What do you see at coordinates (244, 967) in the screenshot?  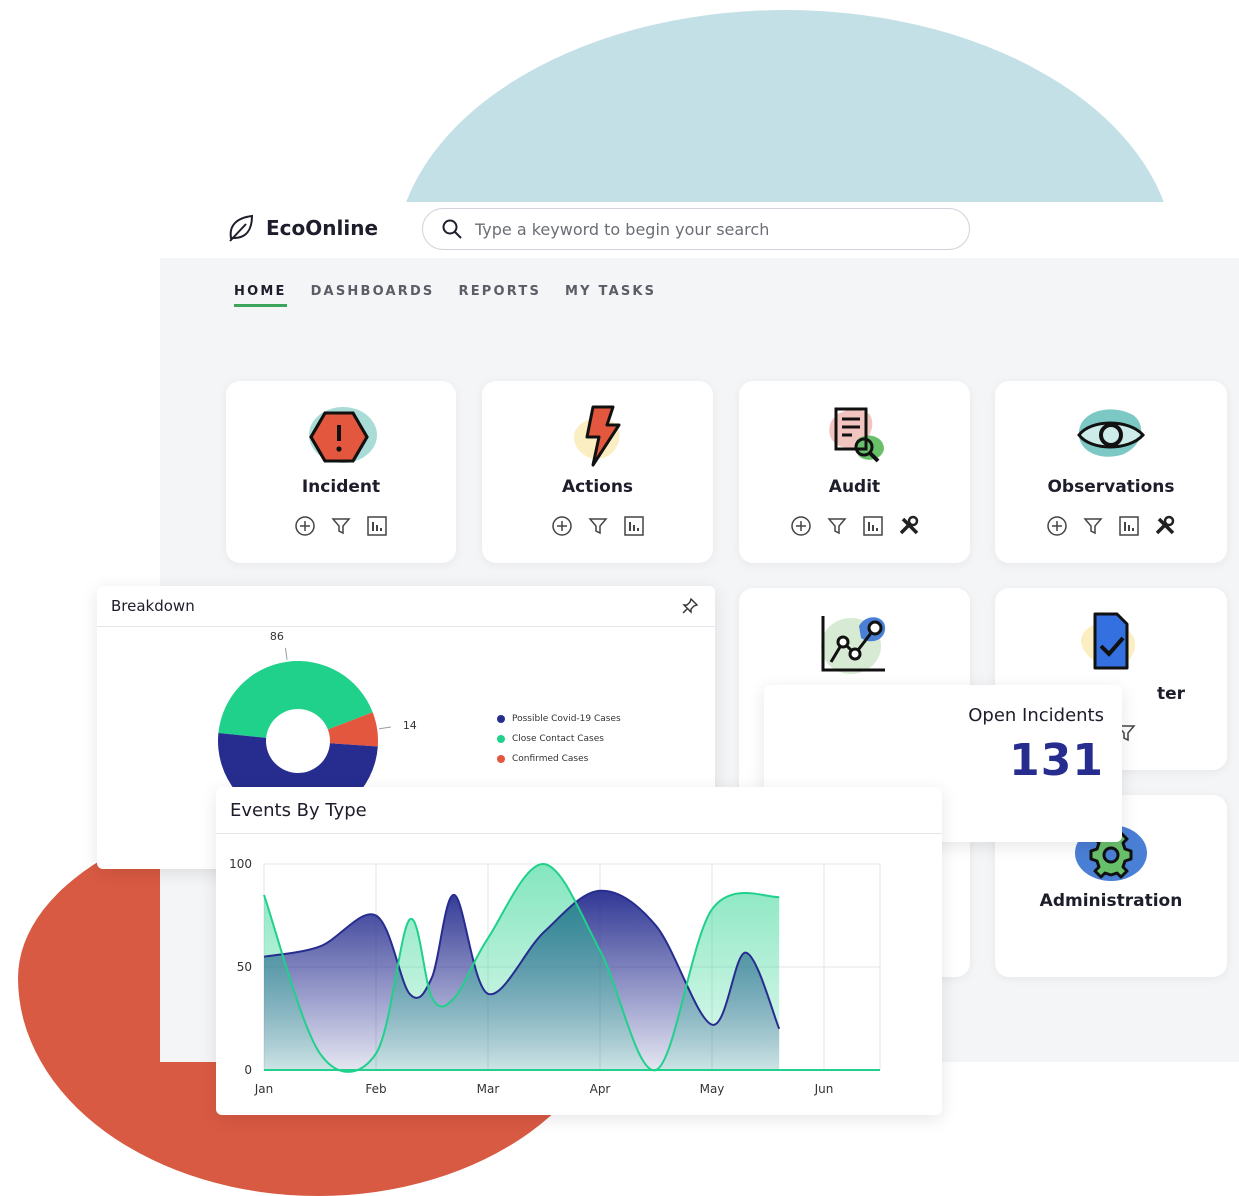 I see `y-tick-label: 50` at bounding box center [244, 967].